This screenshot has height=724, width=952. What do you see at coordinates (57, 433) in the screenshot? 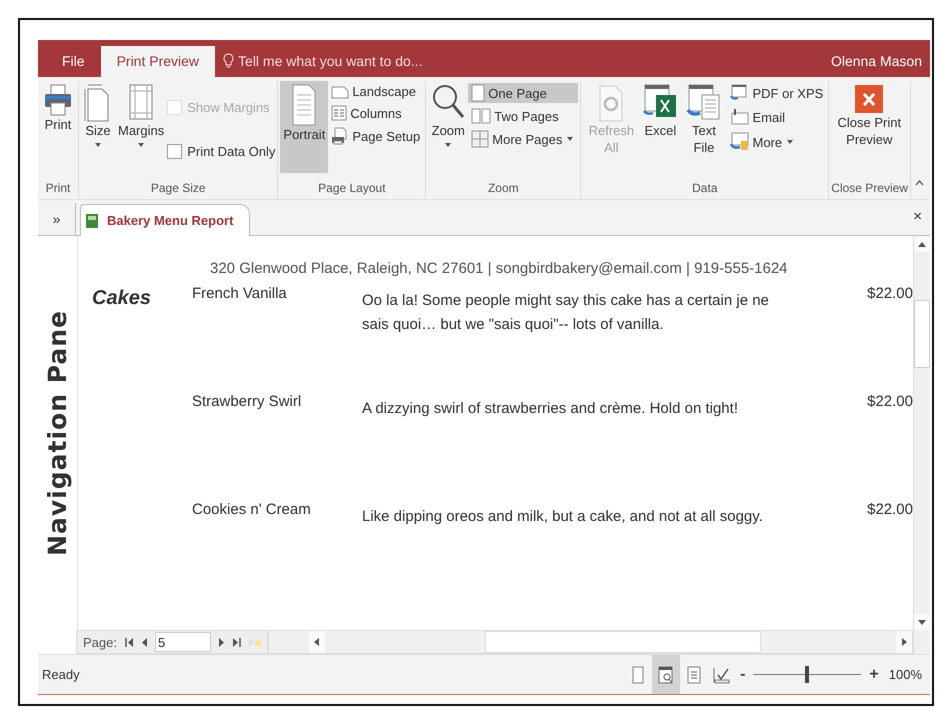
I see `navigation-pane-label: Navigation Pane` at bounding box center [57, 433].